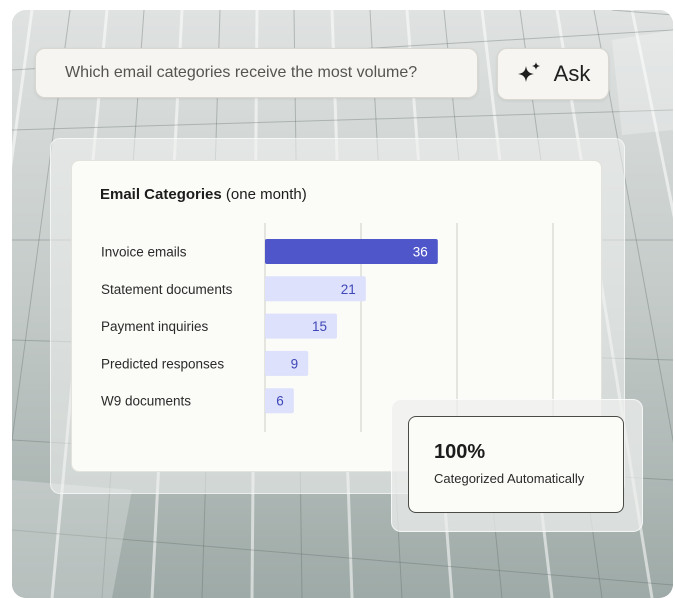 The height and width of the screenshot is (598, 675). I want to click on sparkle-icon, so click(528, 72).